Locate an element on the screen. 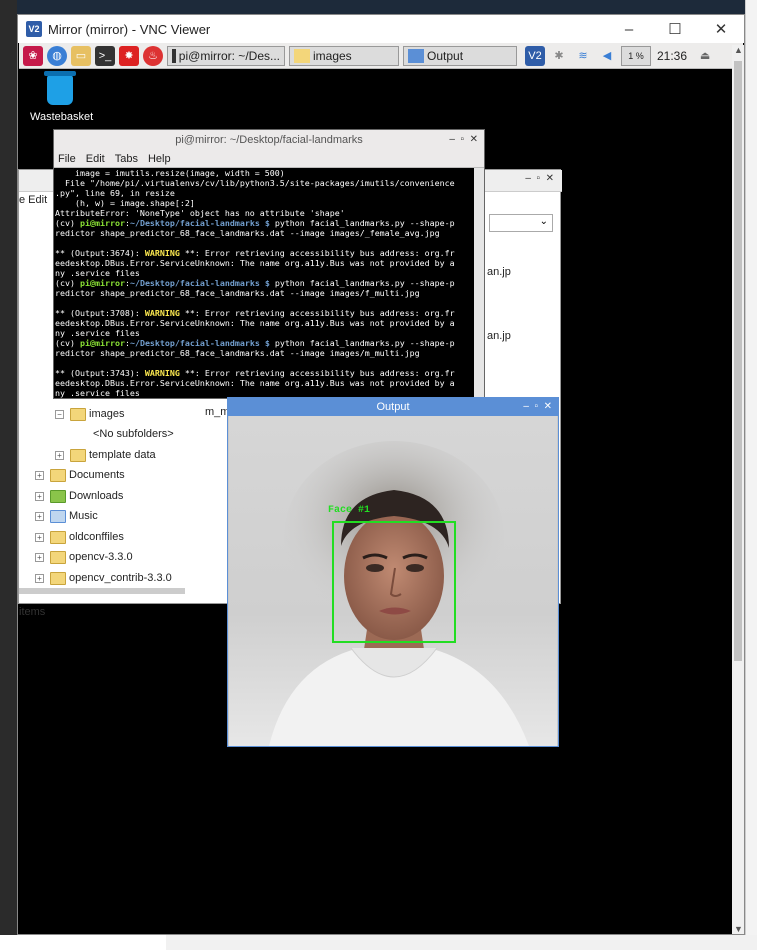 This screenshot has height=950, width=757. tree-label: Music is located at coordinates (83, 516).